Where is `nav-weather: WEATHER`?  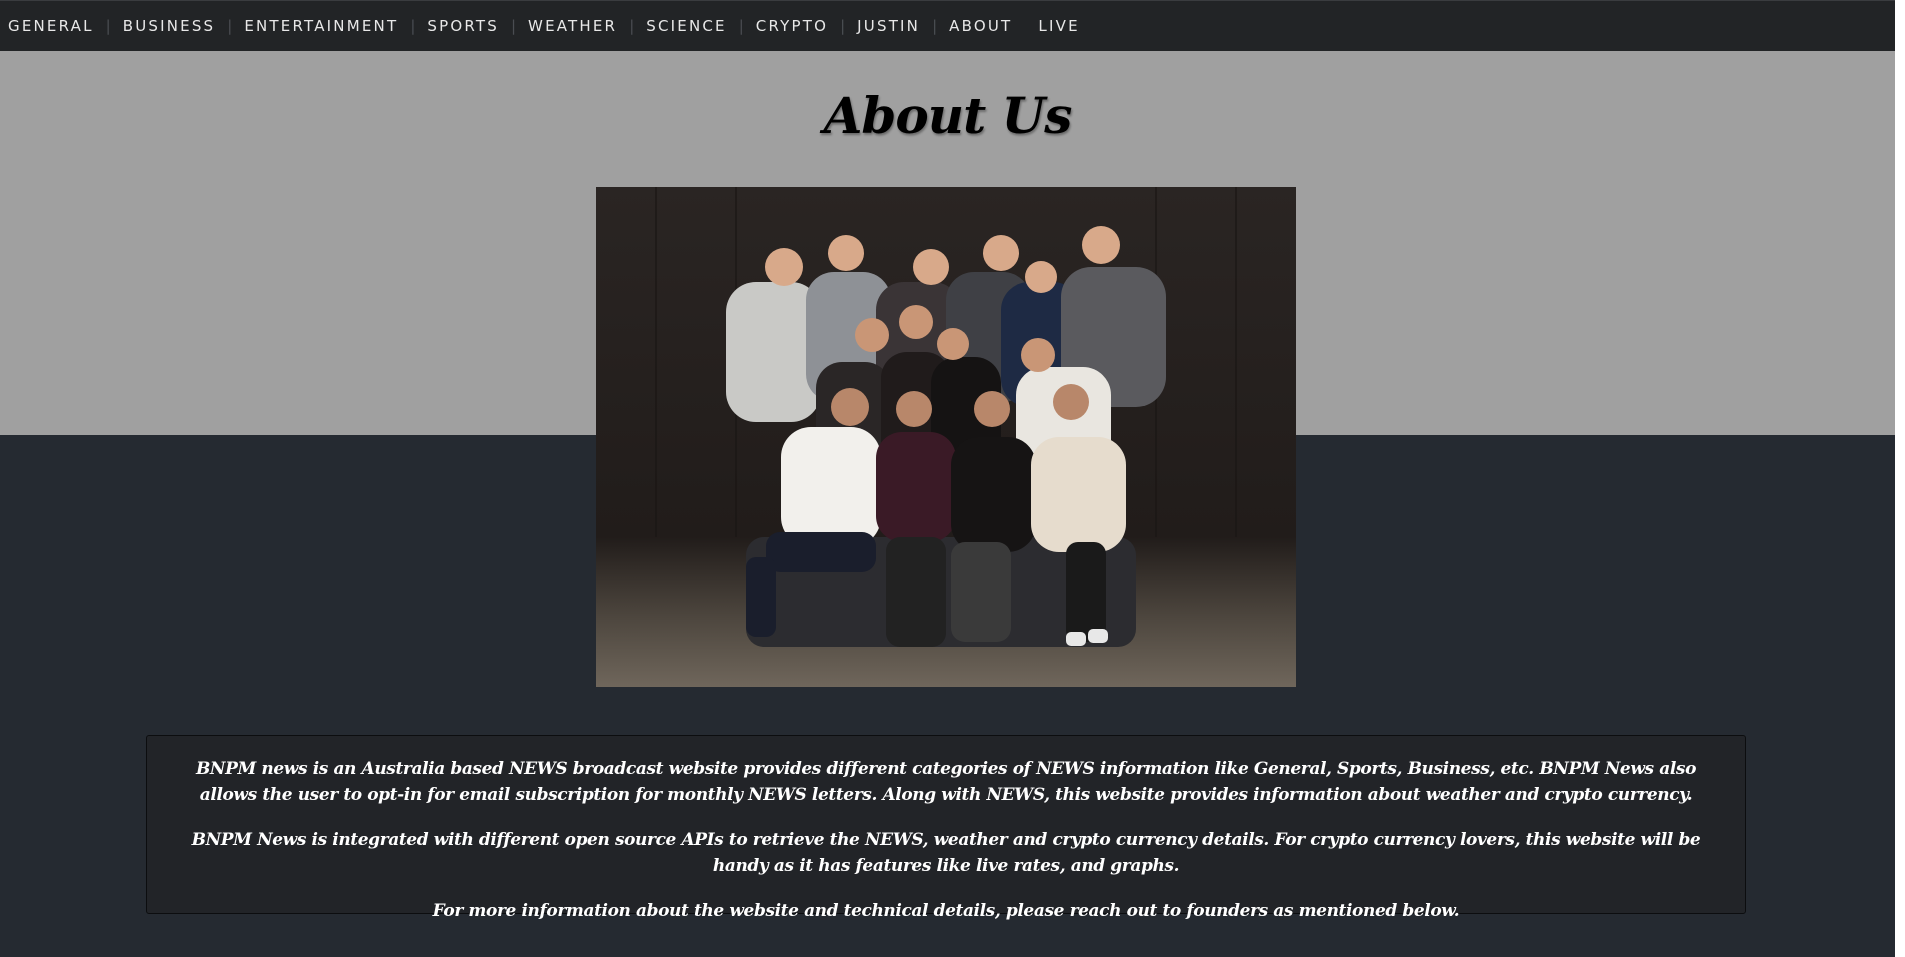 nav-weather: WEATHER is located at coordinates (572, 26).